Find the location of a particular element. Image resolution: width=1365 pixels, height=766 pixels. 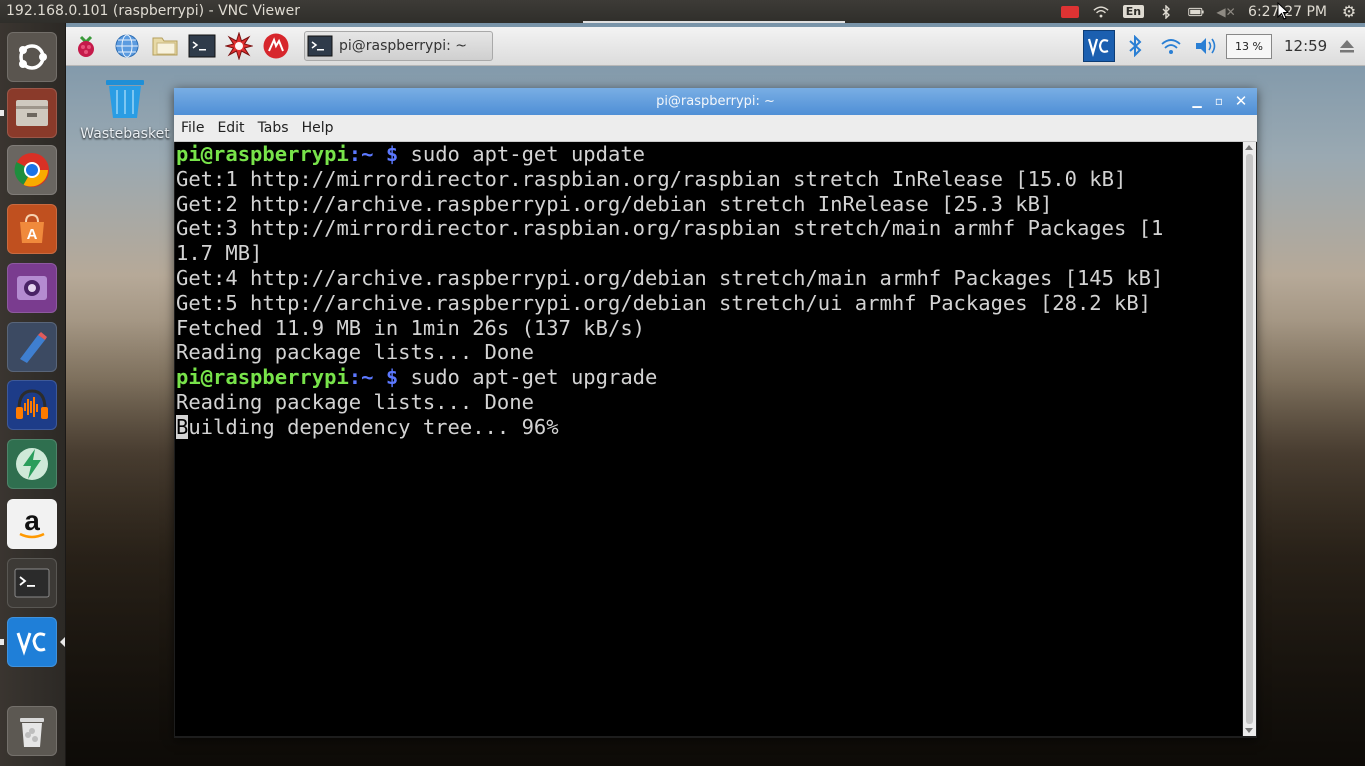

scrollbar-thumb is located at coordinates (1249, 439).